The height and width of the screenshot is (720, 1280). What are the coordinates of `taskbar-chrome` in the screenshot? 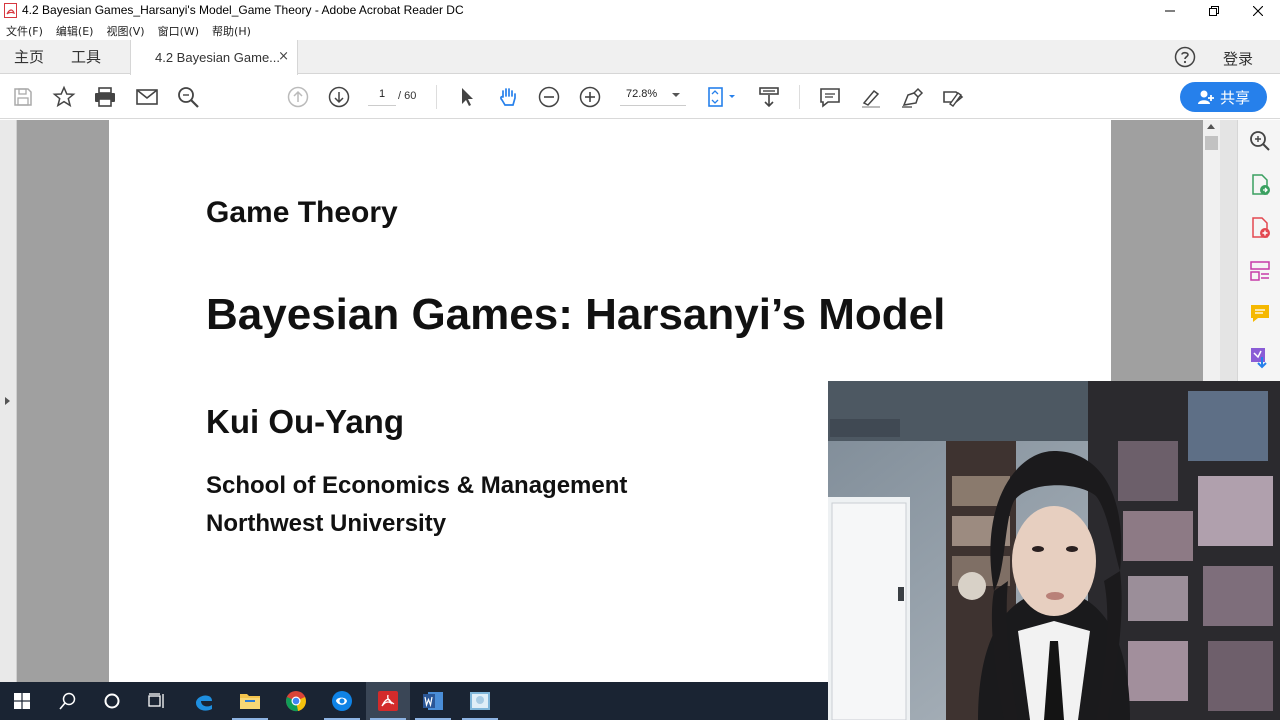 It's located at (296, 701).